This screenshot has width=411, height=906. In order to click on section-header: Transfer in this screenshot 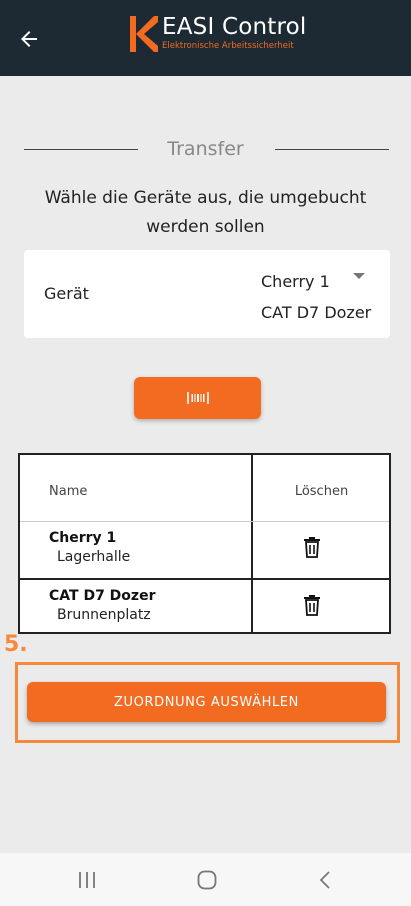, I will do `click(205, 149)`.